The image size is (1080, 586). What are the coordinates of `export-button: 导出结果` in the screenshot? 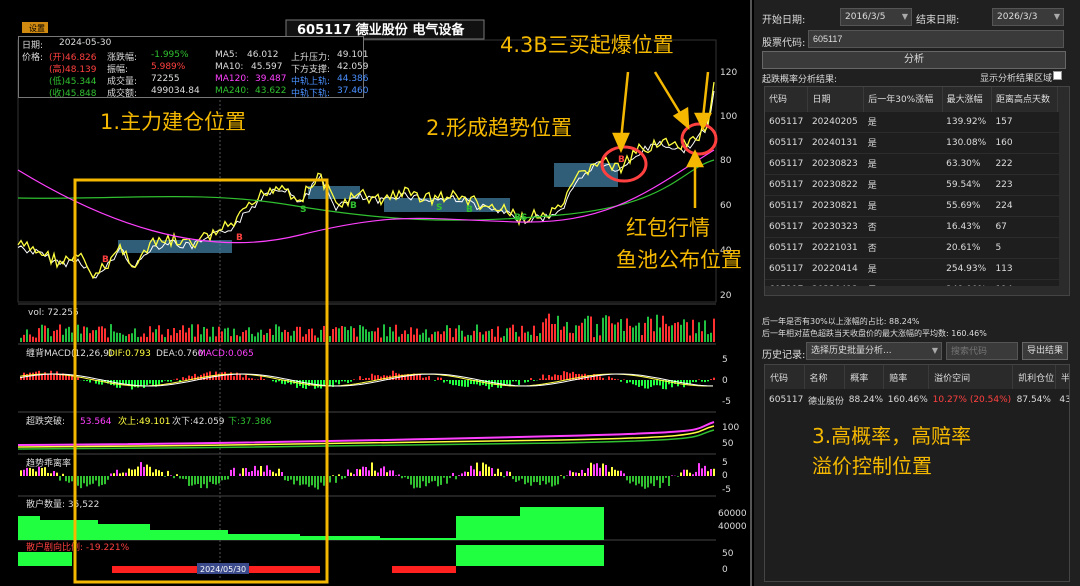 It's located at (1045, 351).